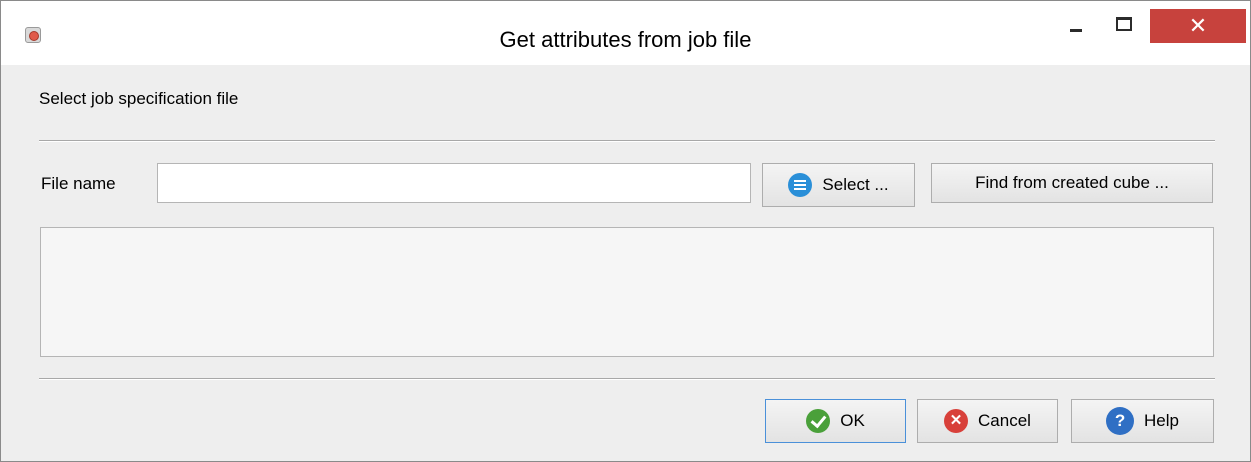 The height and width of the screenshot is (462, 1251). I want to click on cancel-button: ✕ Cancel, so click(987, 421).